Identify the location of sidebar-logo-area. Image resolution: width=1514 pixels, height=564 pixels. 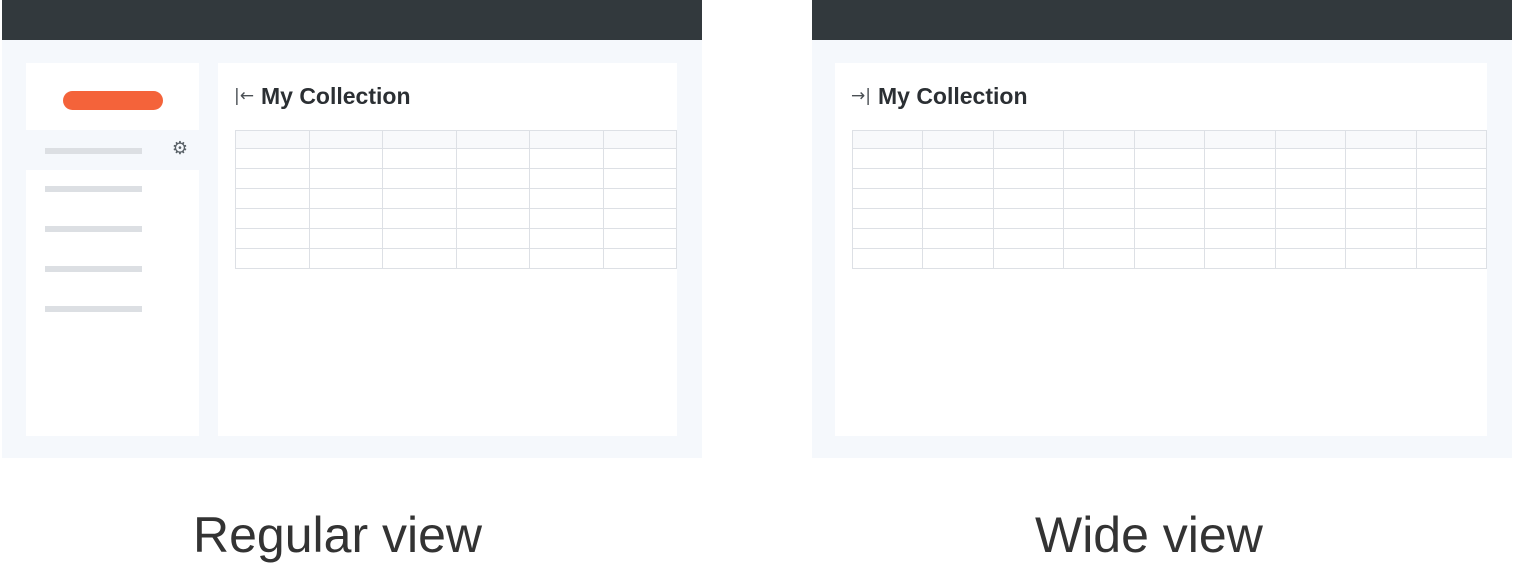
(112, 96).